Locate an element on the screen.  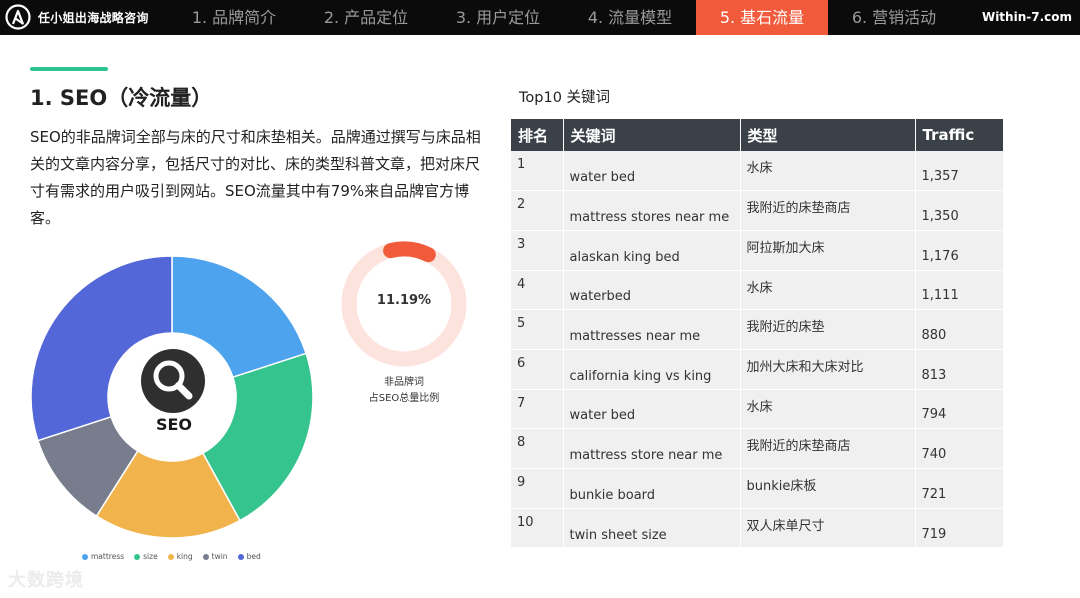
rank-cell: 8 is located at coordinates (537, 448).